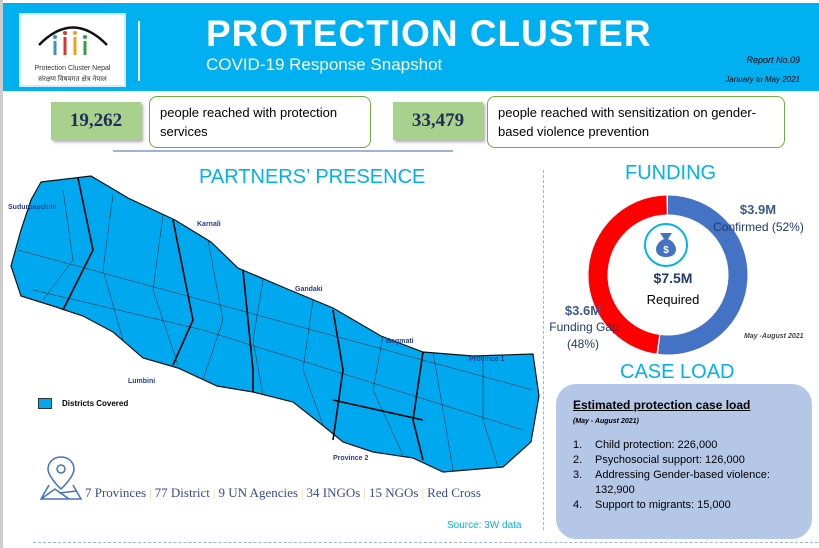 This screenshot has height=548, width=819. I want to click on funding-period: May -August 2021, so click(774, 336).